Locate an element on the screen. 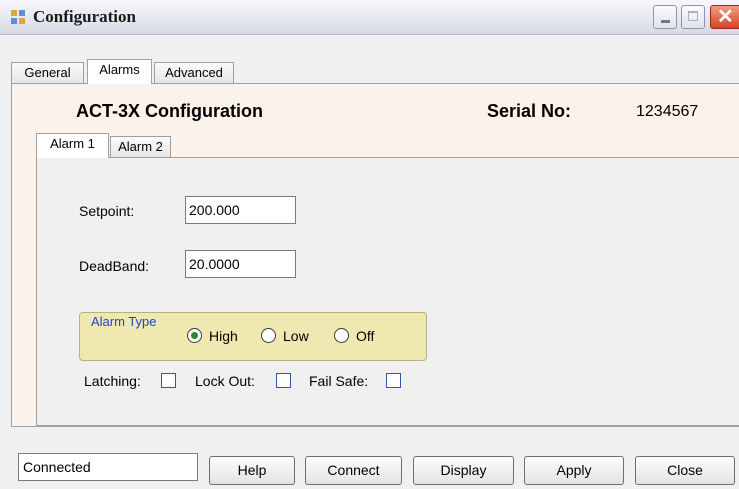 The image size is (739, 489). deadband-label: DeadBand: is located at coordinates (114, 266).